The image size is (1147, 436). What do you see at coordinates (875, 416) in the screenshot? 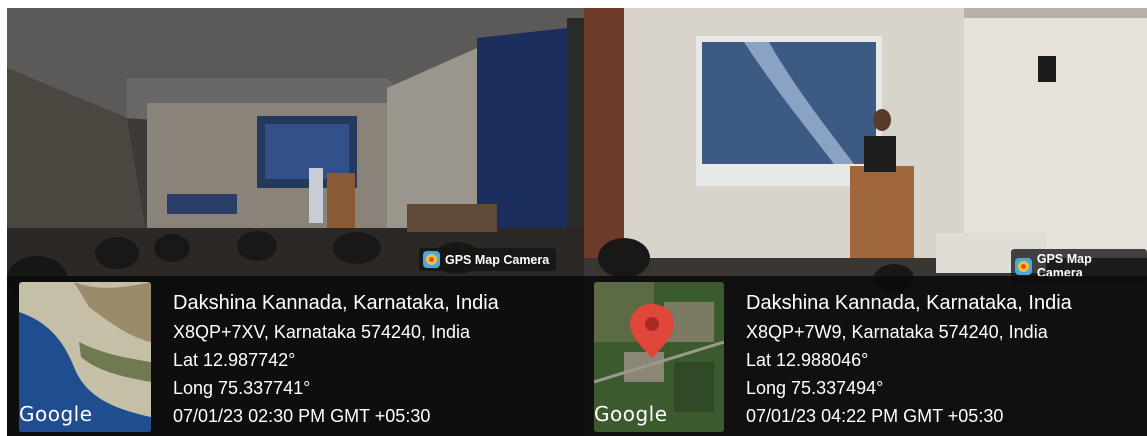
I see `timestamp: 07/01/23 04:22 PM GMT +05:30` at bounding box center [875, 416].